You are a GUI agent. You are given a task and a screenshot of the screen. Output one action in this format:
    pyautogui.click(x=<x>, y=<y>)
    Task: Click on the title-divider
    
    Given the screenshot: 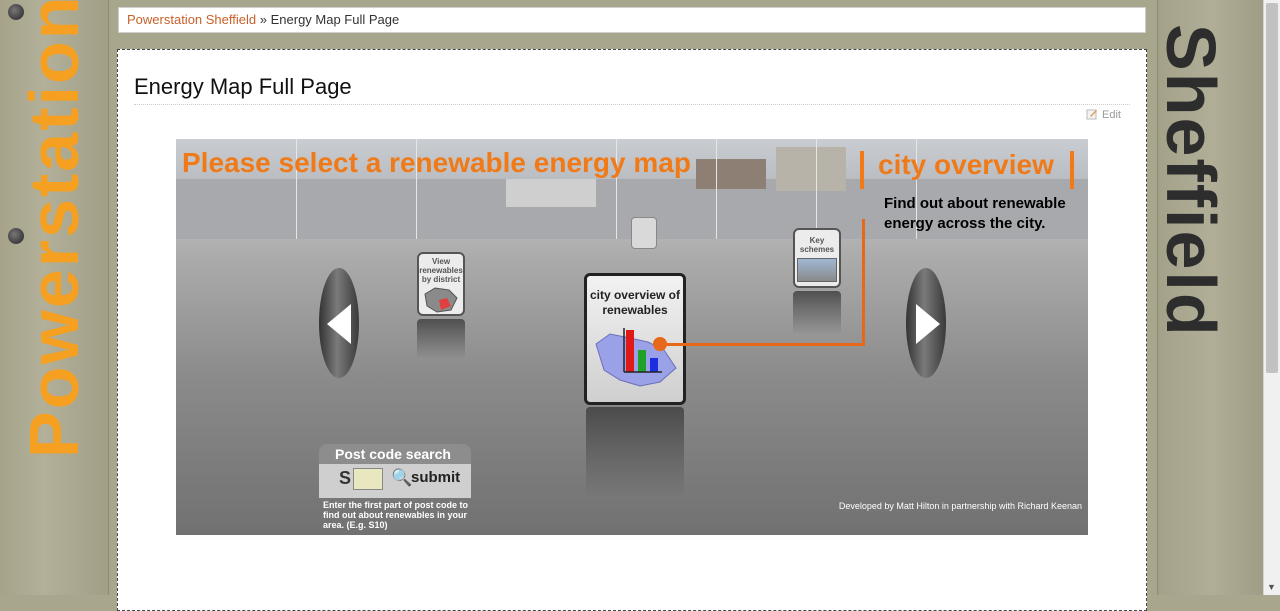 What is the action you would take?
    pyautogui.click(x=632, y=104)
    